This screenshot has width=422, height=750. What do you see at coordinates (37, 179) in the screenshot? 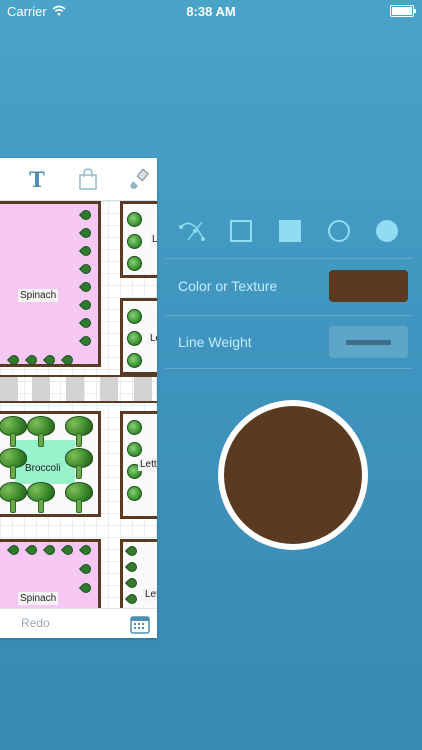
I see `text-tool-button: T` at bounding box center [37, 179].